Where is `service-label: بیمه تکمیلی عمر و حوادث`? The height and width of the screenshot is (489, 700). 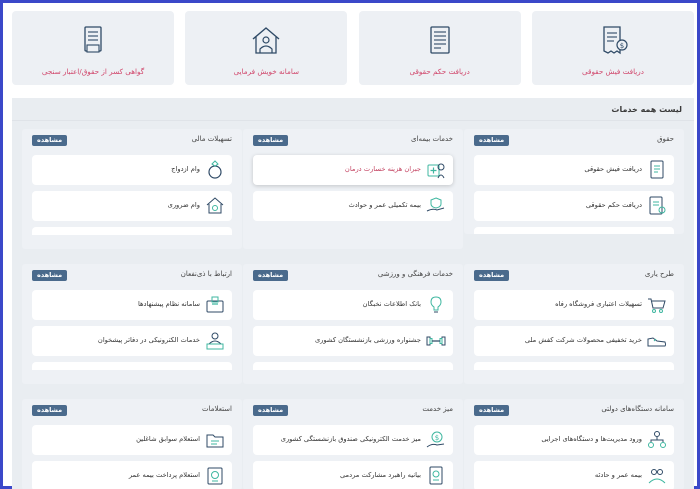 service-label: بیمه تکمیلی عمر و حوادث is located at coordinates (384, 205).